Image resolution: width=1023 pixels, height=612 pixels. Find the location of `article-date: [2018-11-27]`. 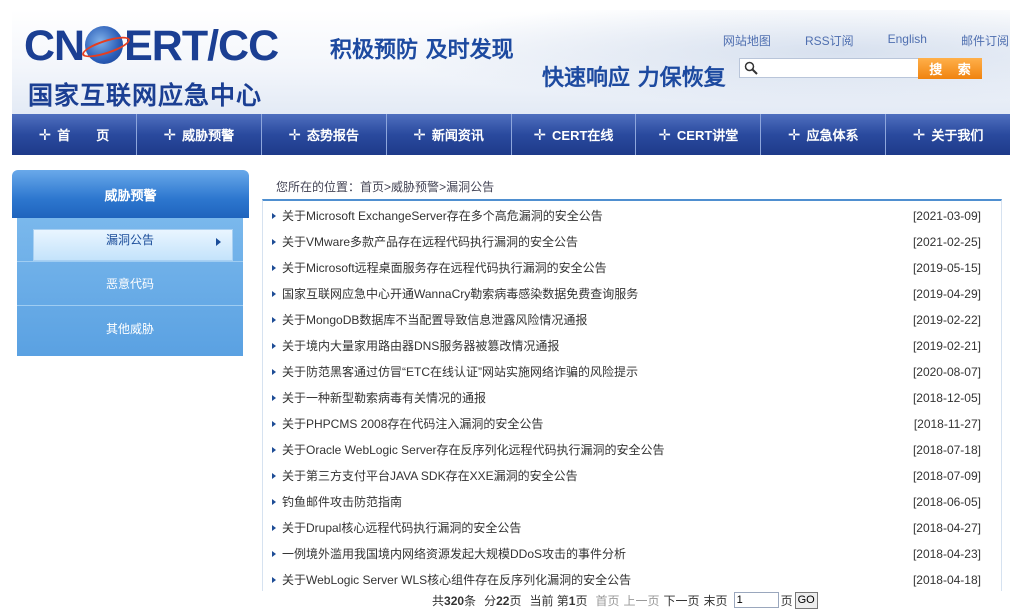

article-date: [2018-11-27] is located at coordinates (947, 424).